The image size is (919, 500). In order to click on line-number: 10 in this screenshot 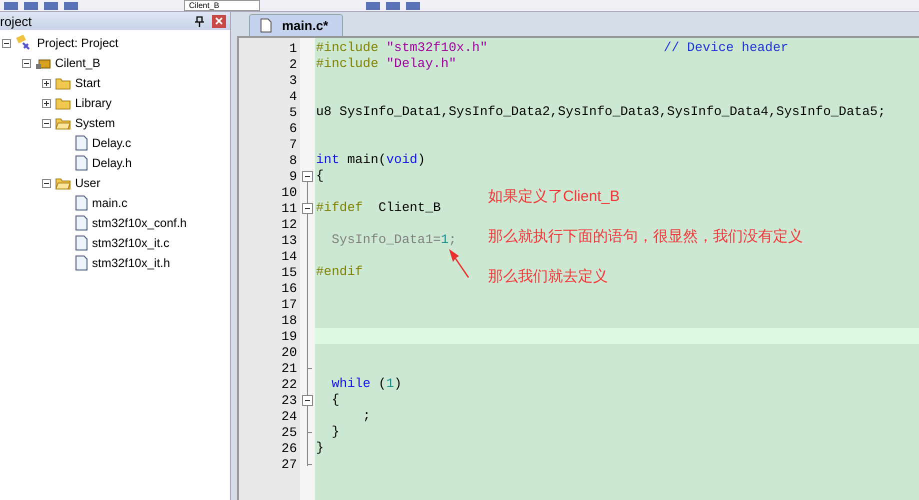, I will do `click(289, 192)`.